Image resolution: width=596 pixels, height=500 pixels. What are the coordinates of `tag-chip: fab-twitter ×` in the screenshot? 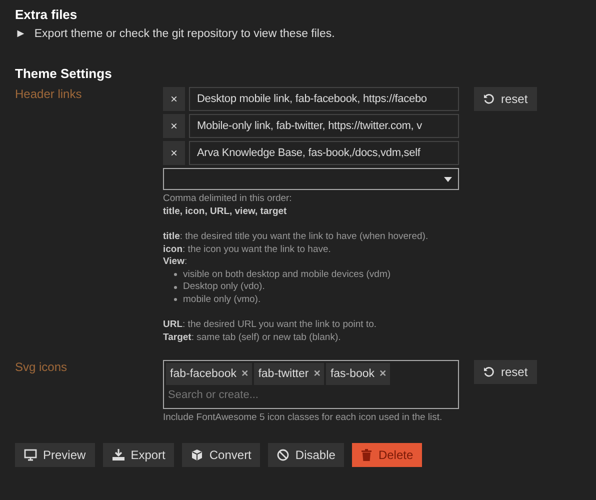 It's located at (289, 374).